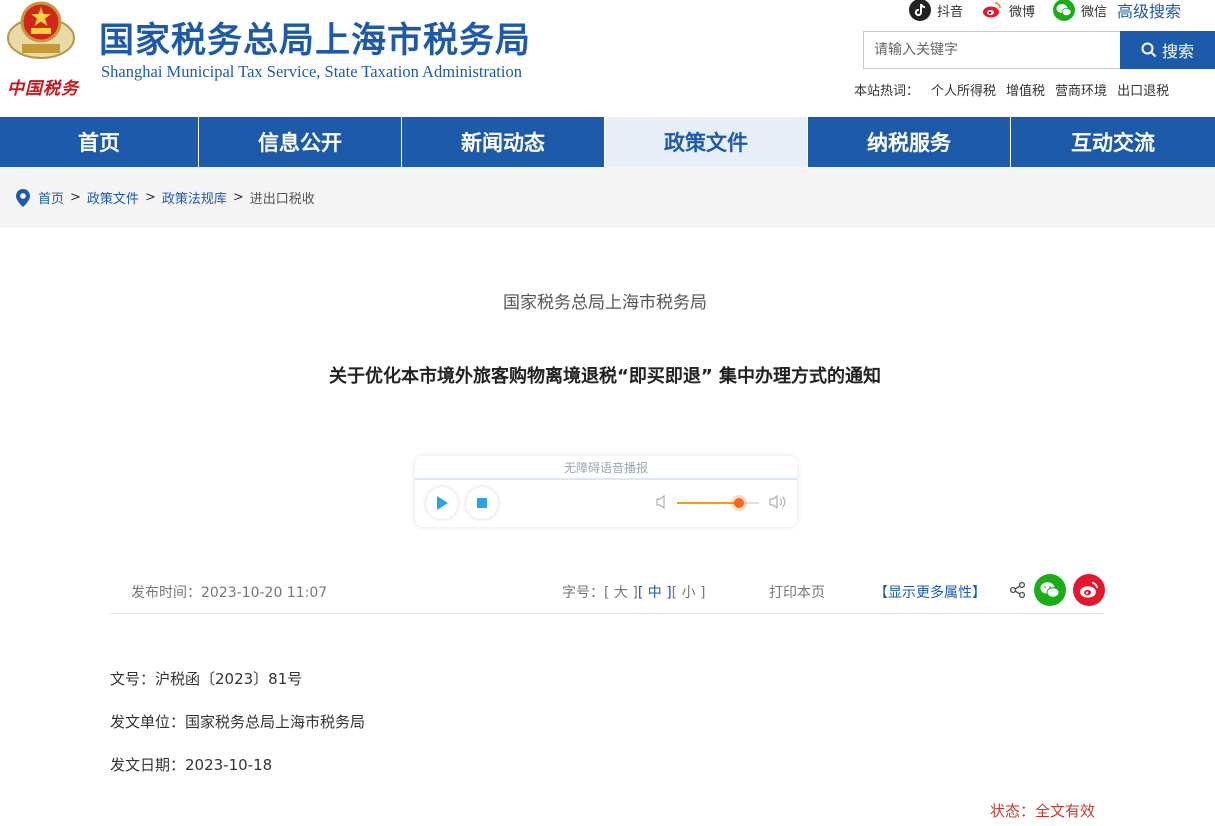  What do you see at coordinates (99, 142) in the screenshot?
I see `nav-item-home: 首页` at bounding box center [99, 142].